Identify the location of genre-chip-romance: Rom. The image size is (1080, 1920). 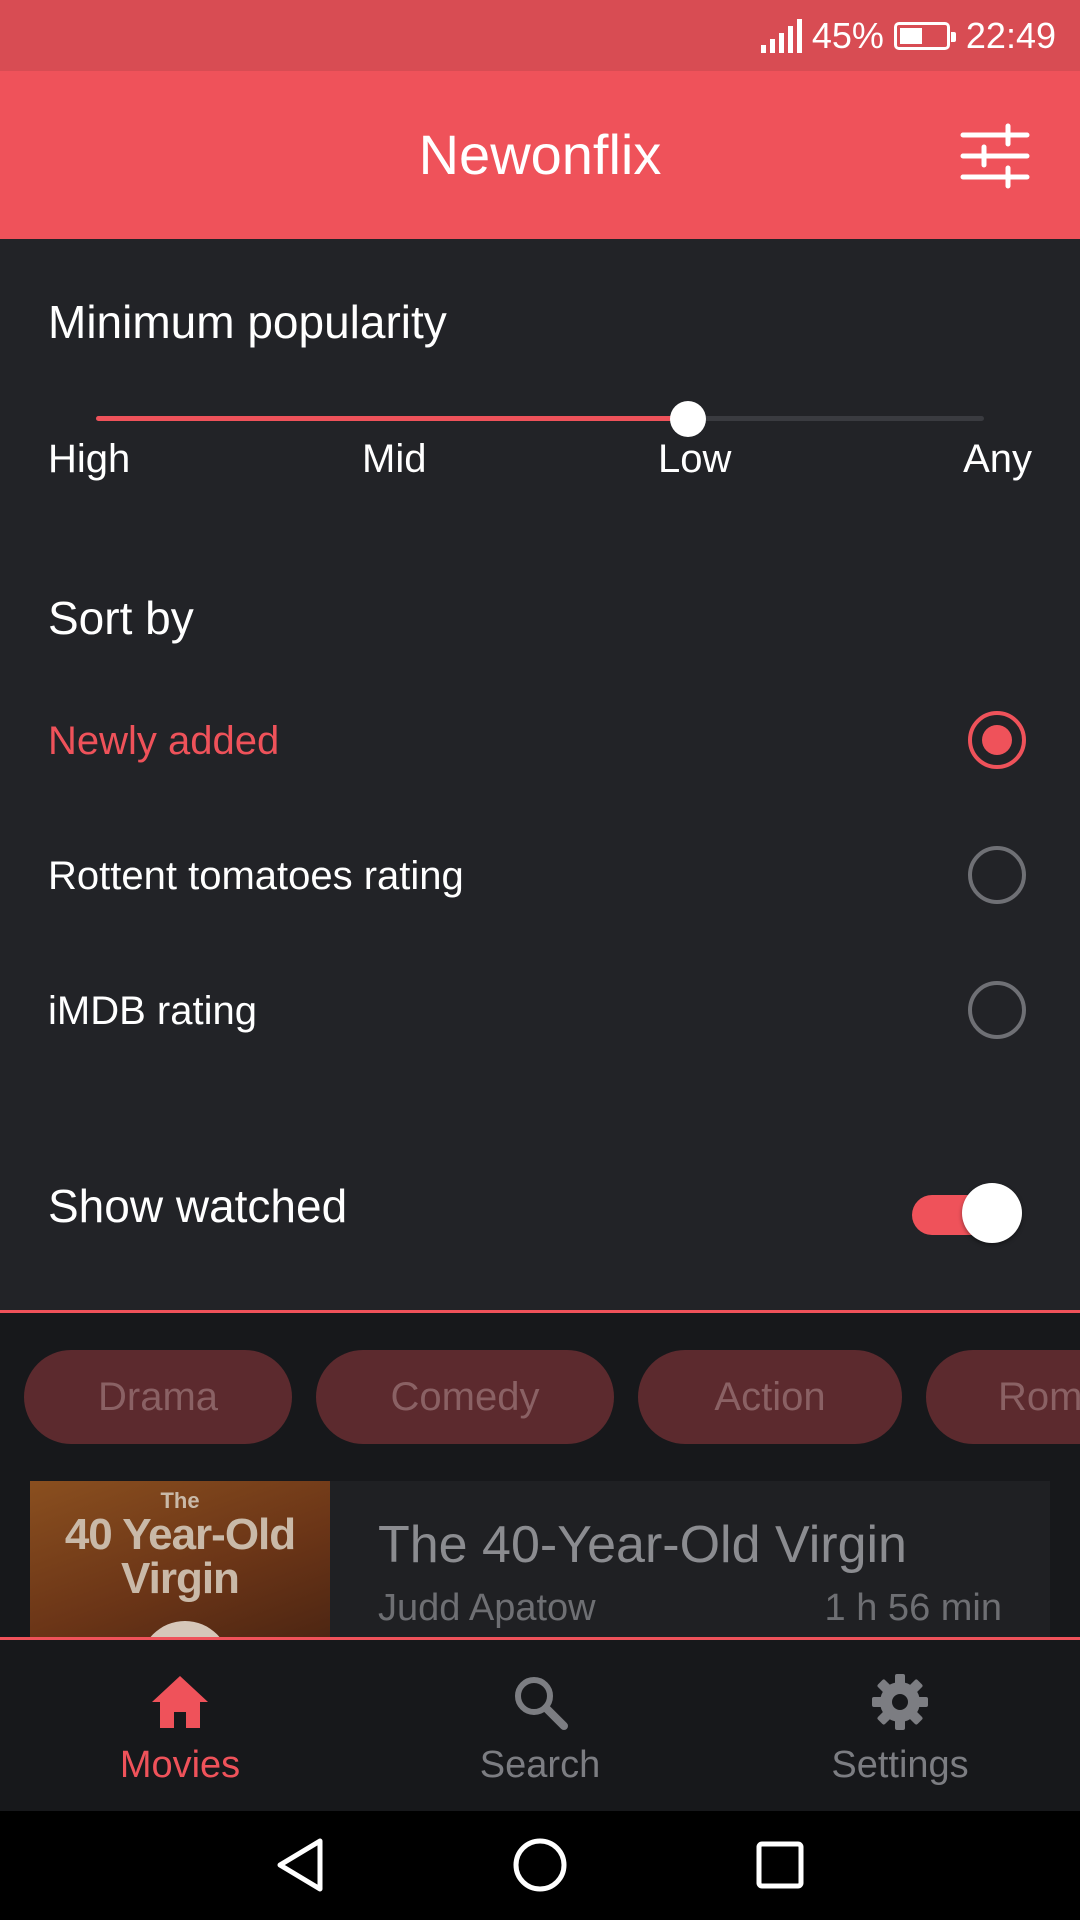
(1003, 1397).